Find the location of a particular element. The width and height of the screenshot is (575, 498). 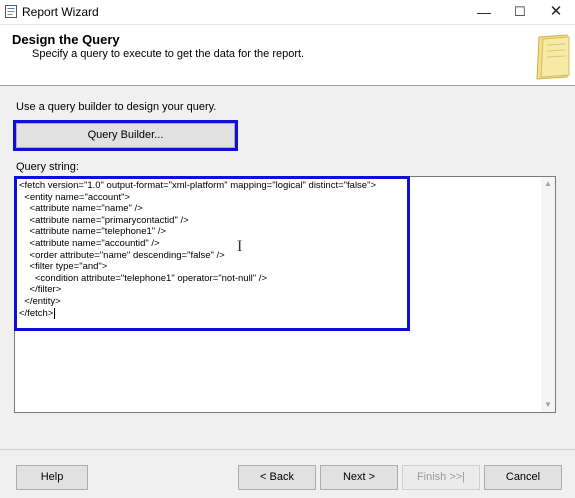

help-button: Help is located at coordinates (52, 477).